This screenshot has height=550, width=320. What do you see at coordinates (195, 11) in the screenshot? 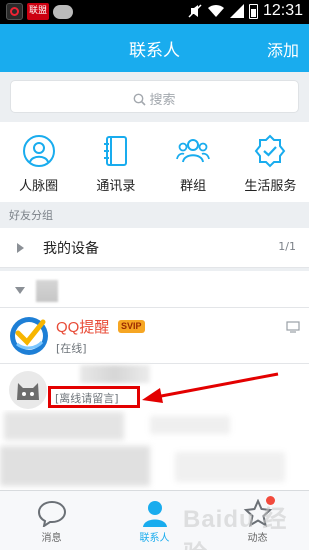
I see `mute-icon` at bounding box center [195, 11].